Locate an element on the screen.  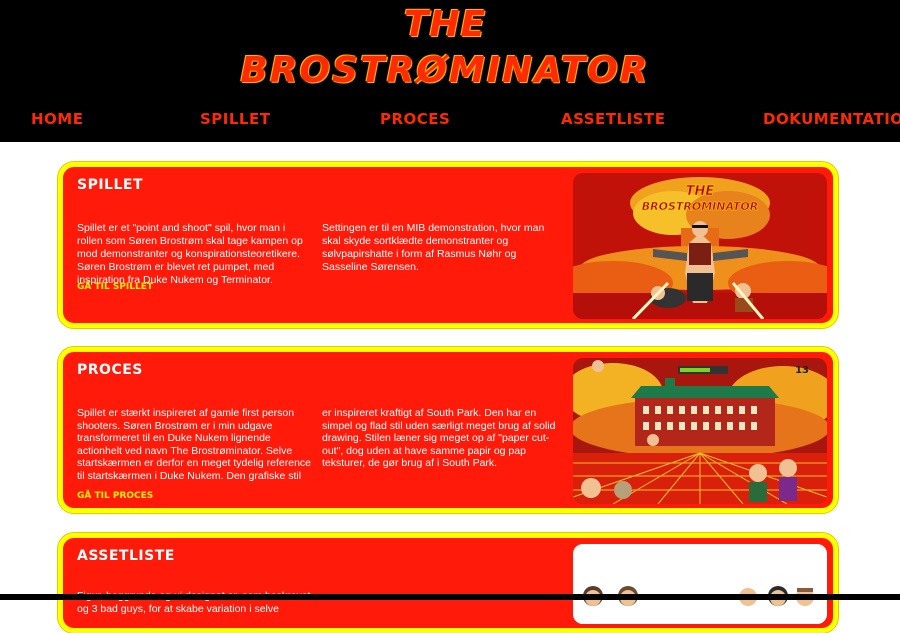
go-to-proces-link: GÅ TIL PROCES is located at coordinates (115, 496).